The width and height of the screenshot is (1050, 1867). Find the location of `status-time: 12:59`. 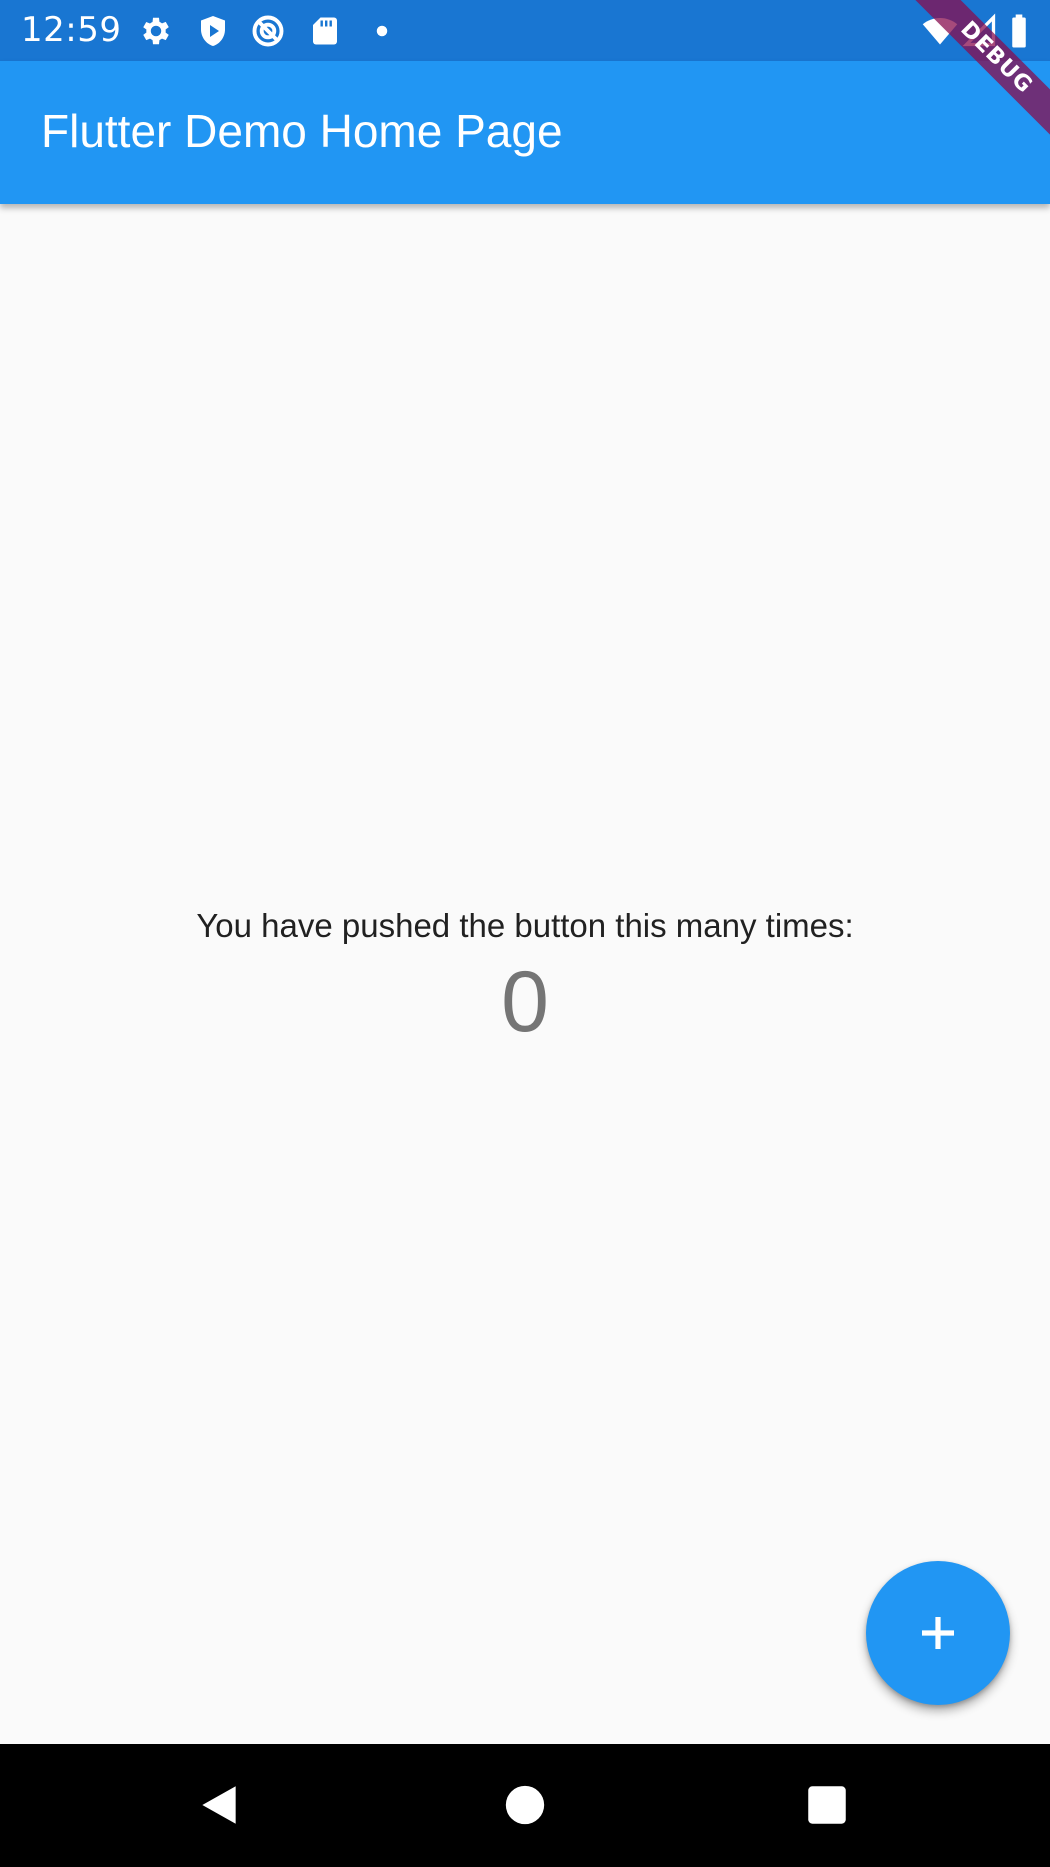

status-time: 12:59 is located at coordinates (71, 30).